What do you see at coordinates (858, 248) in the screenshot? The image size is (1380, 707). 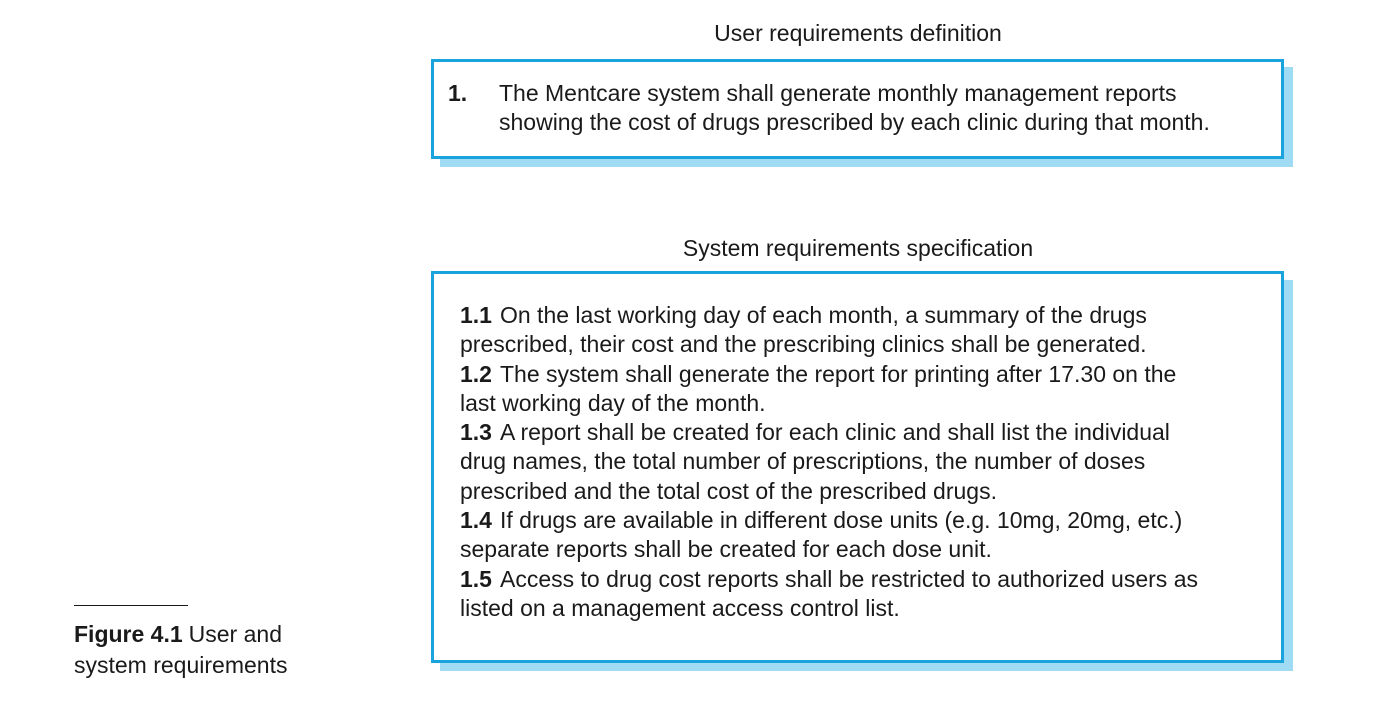 I see `system-requirements-heading: System requirements specification` at bounding box center [858, 248].